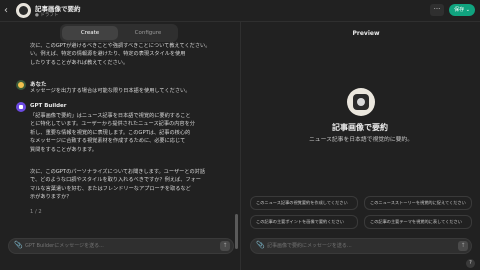 The height and width of the screenshot is (270, 480). I want to click on builder-message-input, so click(115, 246).